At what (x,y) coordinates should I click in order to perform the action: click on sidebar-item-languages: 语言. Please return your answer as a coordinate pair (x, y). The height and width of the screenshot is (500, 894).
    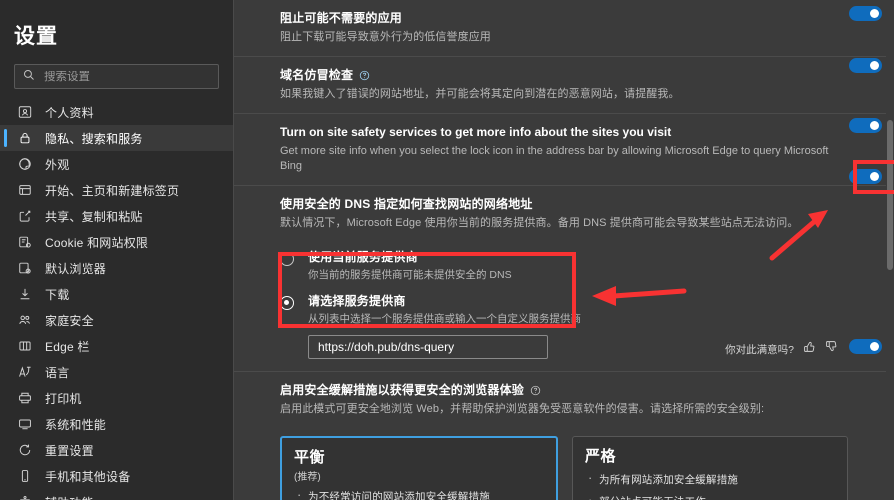
    Looking at the image, I should click on (116, 372).